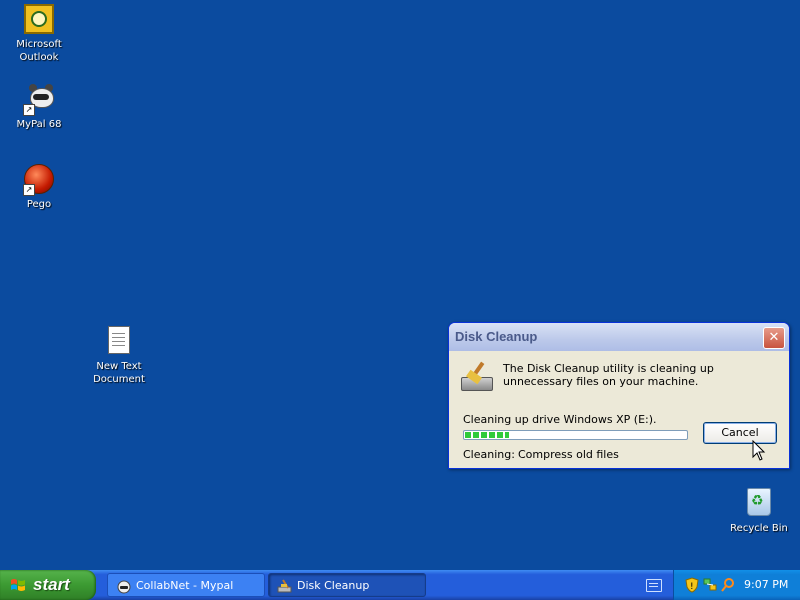 This screenshot has width=800, height=600. What do you see at coordinates (124, 587) in the screenshot?
I see `mypal-icon` at bounding box center [124, 587].